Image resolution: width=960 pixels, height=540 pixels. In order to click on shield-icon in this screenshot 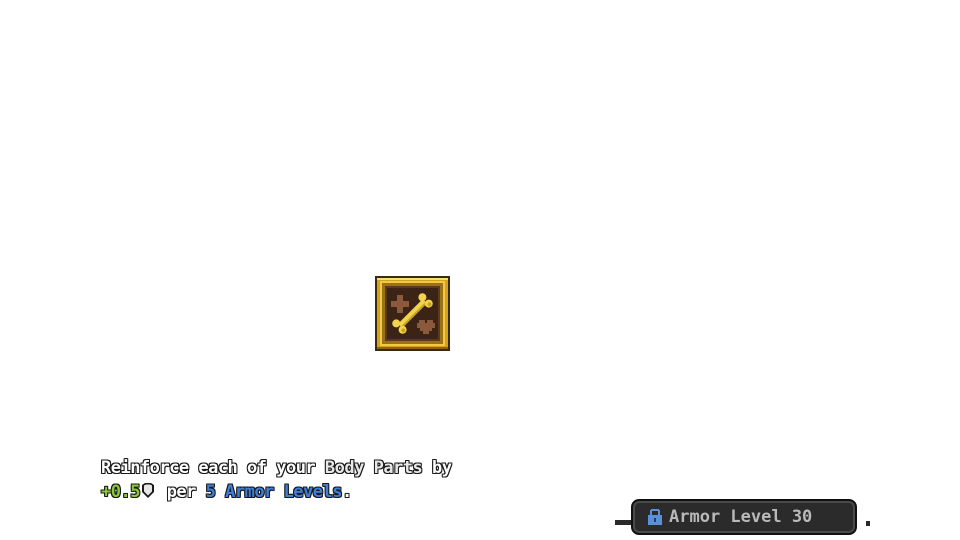, I will do `click(147, 490)`.